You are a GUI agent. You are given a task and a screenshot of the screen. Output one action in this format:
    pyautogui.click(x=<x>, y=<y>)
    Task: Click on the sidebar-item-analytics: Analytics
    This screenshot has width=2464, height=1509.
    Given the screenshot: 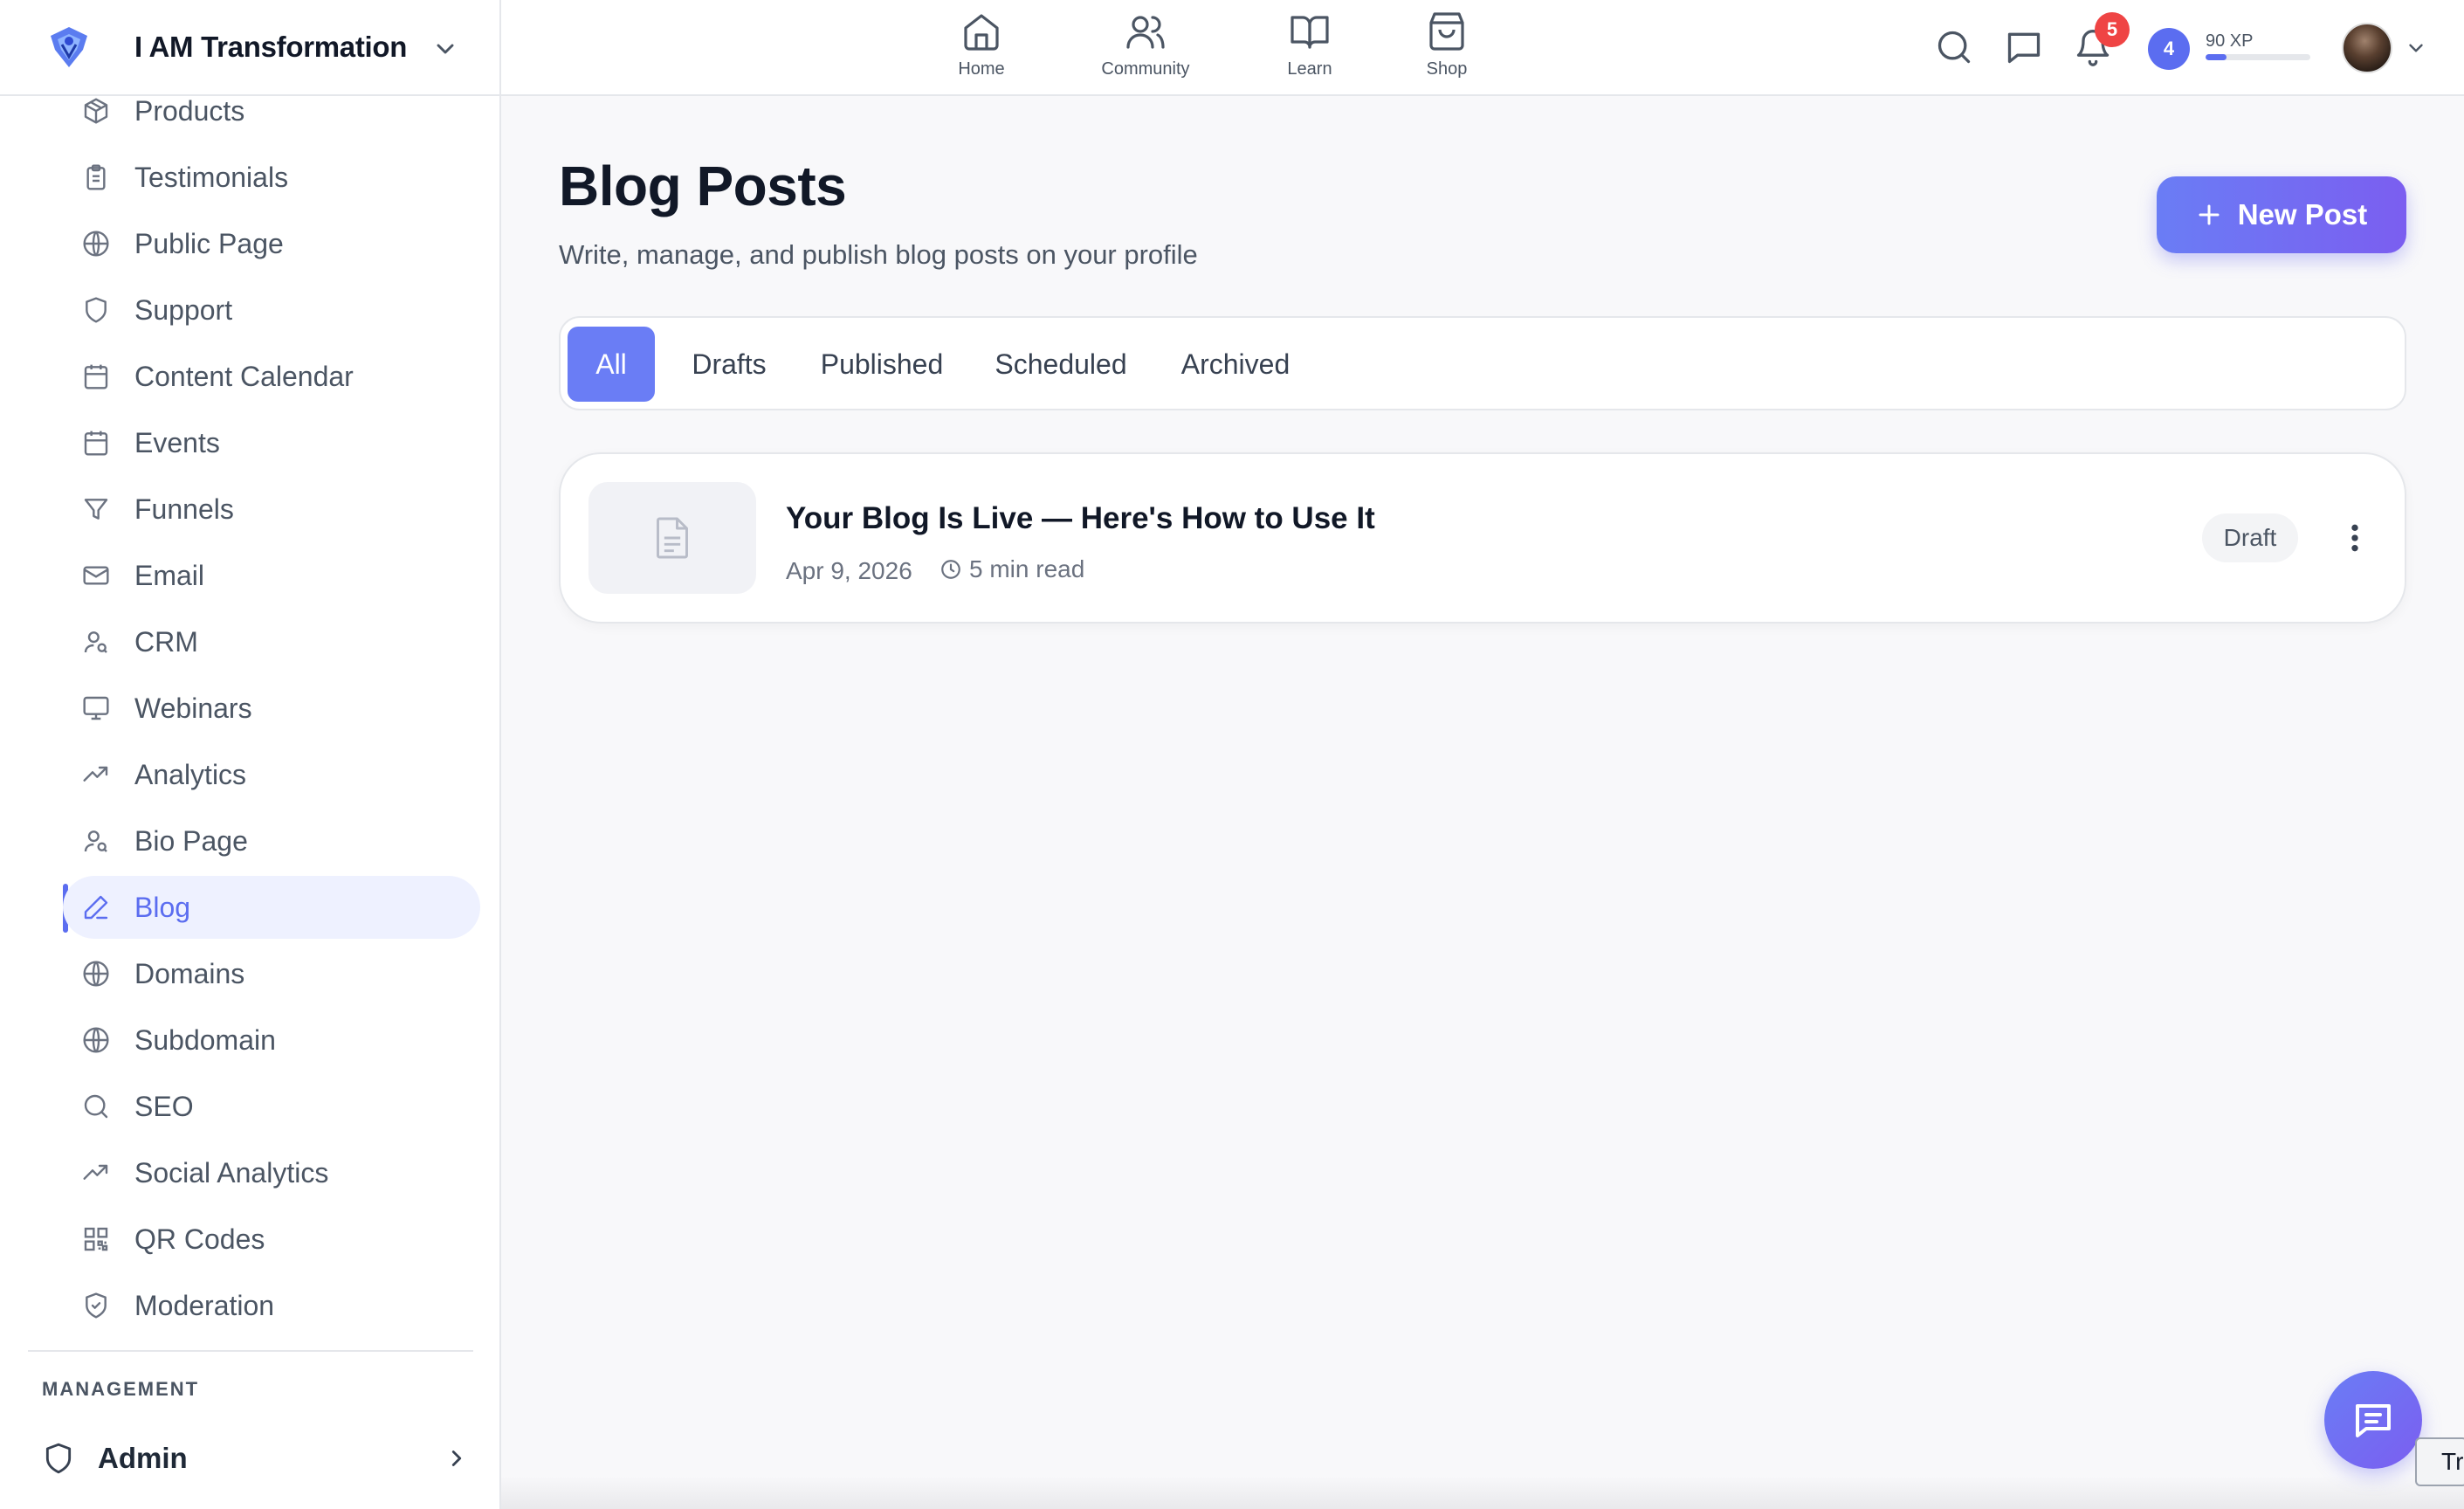 What is the action you would take?
    pyautogui.click(x=271, y=774)
    